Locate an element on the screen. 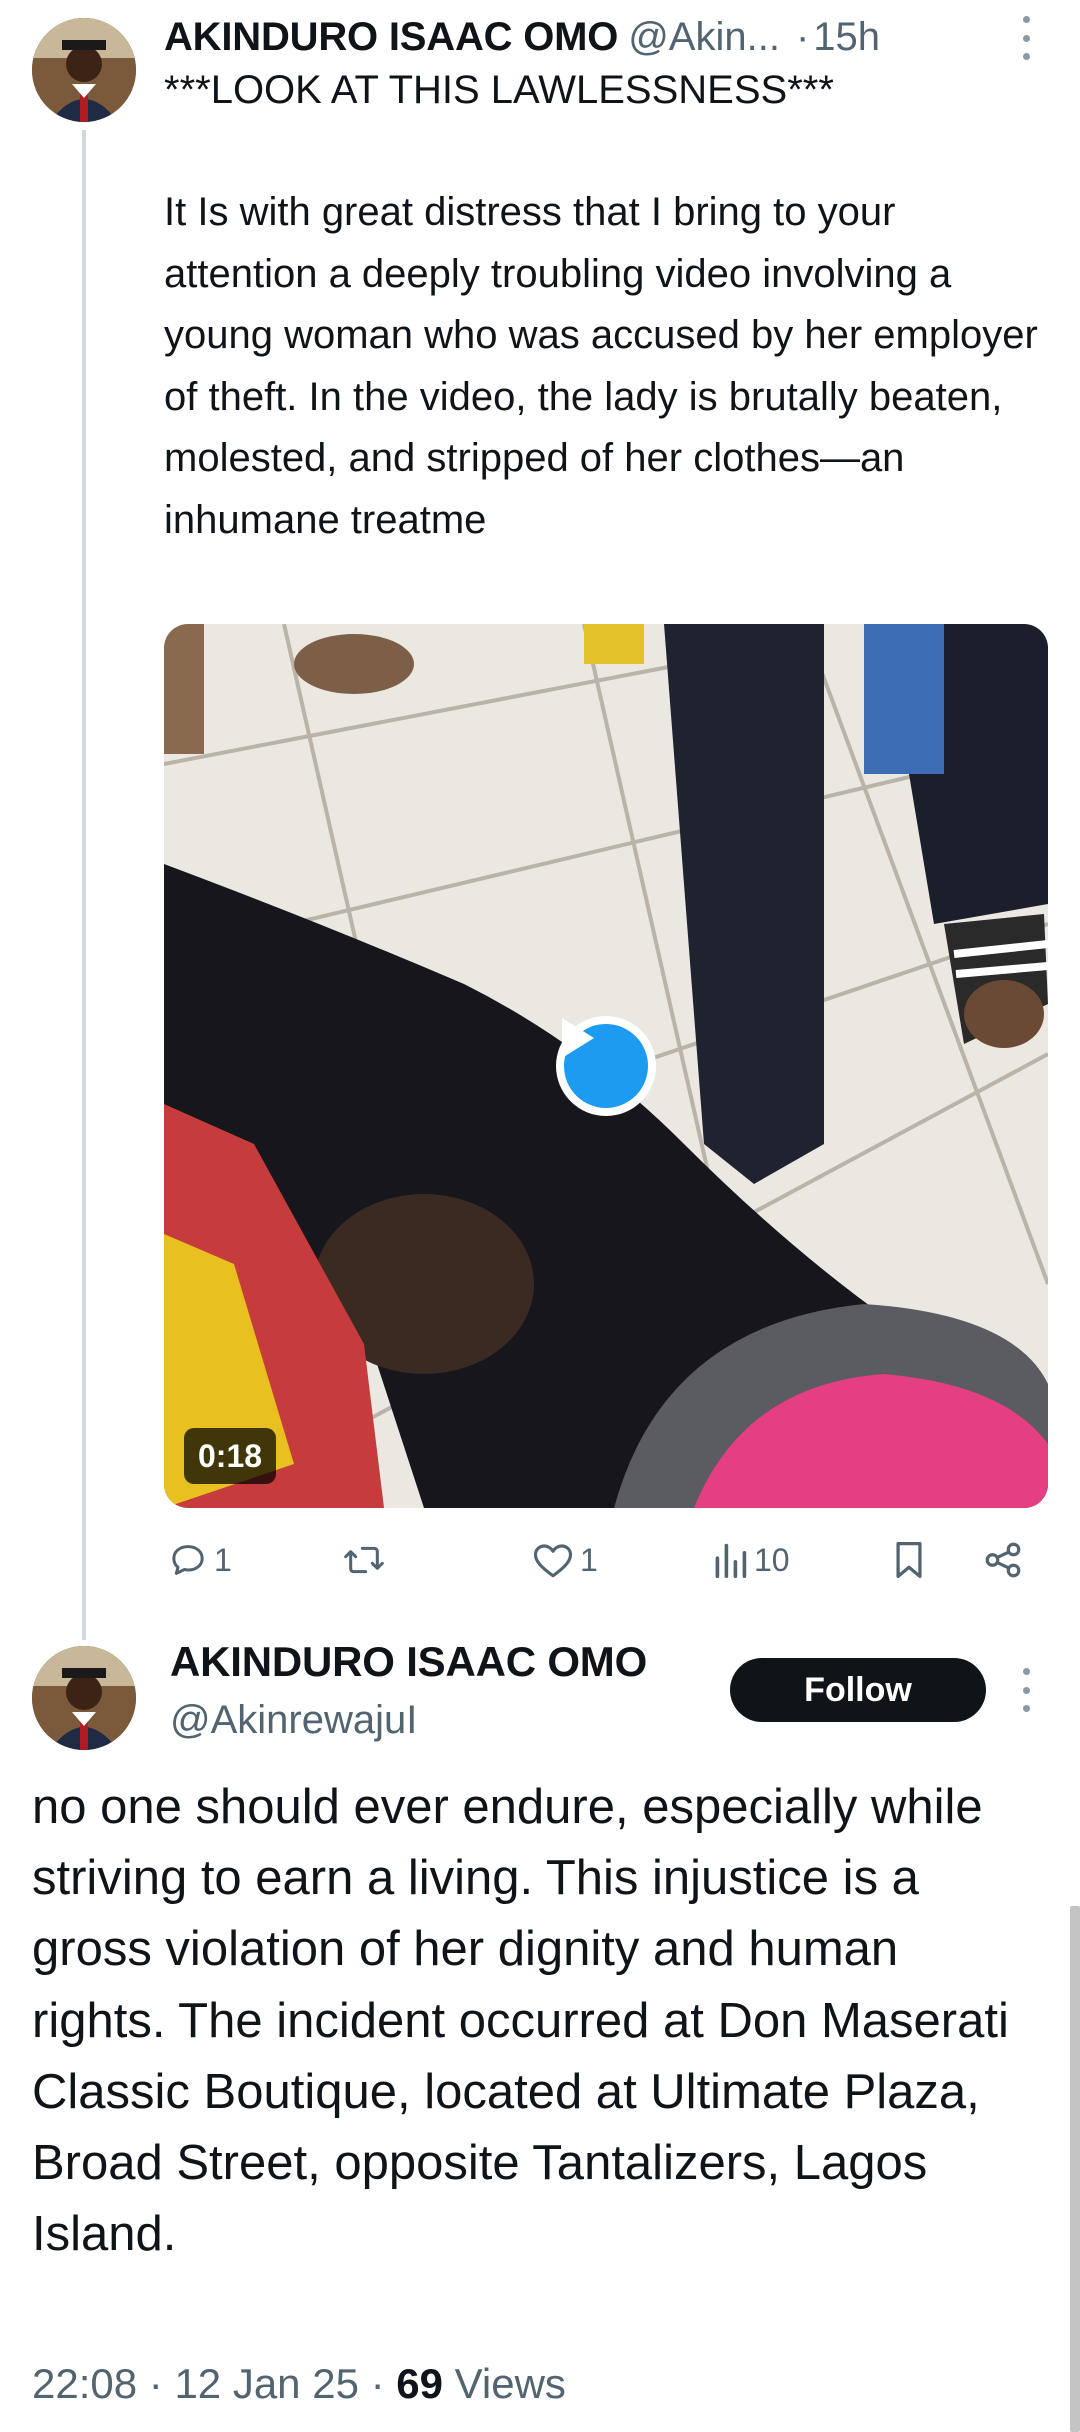  share-icon is located at coordinates (1003, 1560).